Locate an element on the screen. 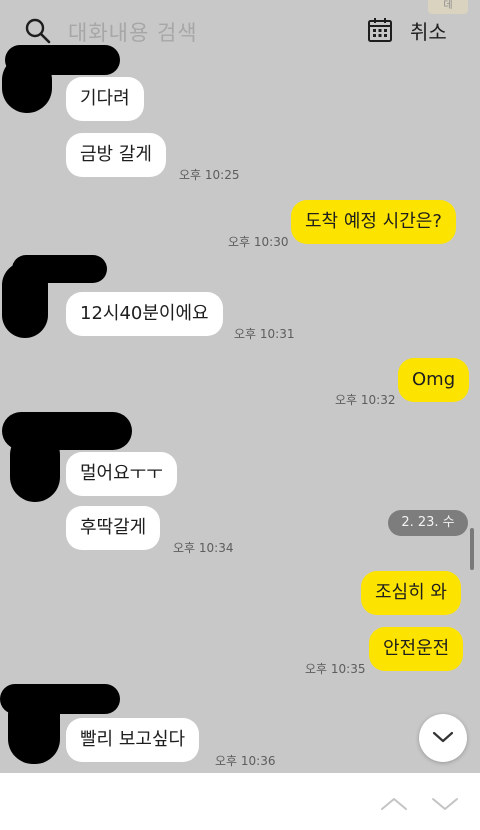 The width and height of the screenshot is (480, 830). search-navigation-bar is located at coordinates (240, 801).